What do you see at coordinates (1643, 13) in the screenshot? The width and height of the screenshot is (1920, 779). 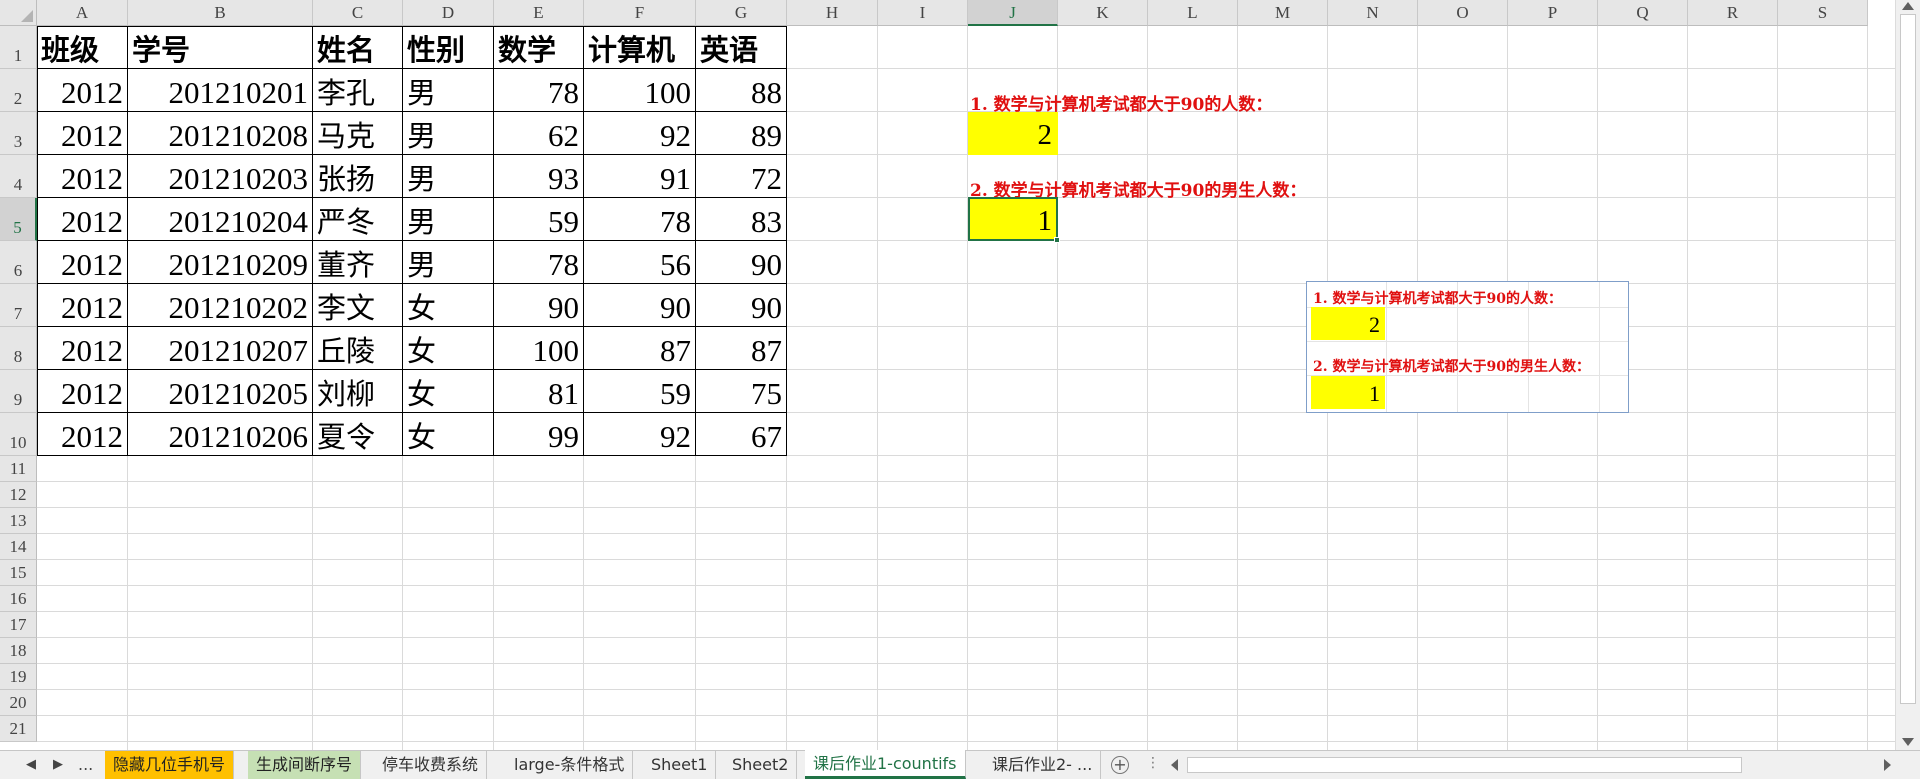 I see `column-header-q: Q` at bounding box center [1643, 13].